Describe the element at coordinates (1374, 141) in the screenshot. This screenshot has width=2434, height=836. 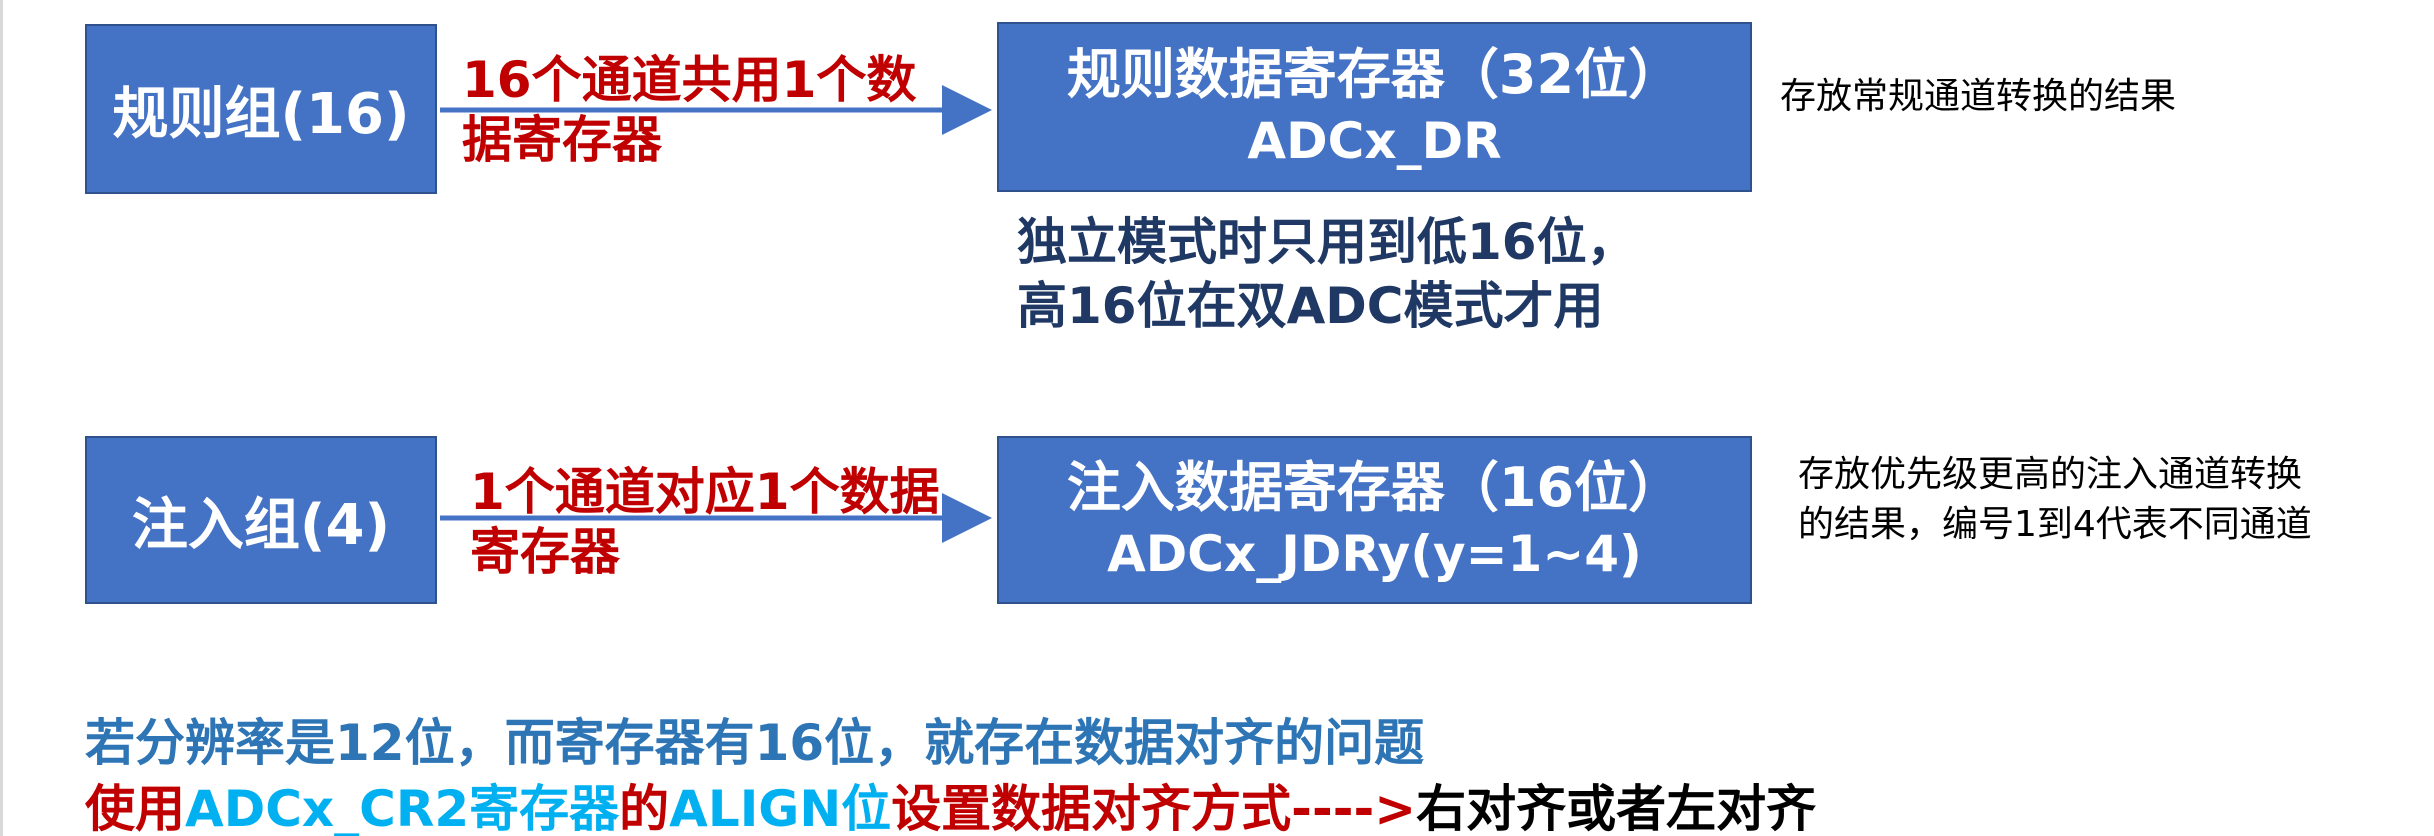
I see `regular-register-name: ADCx_DR` at that location.